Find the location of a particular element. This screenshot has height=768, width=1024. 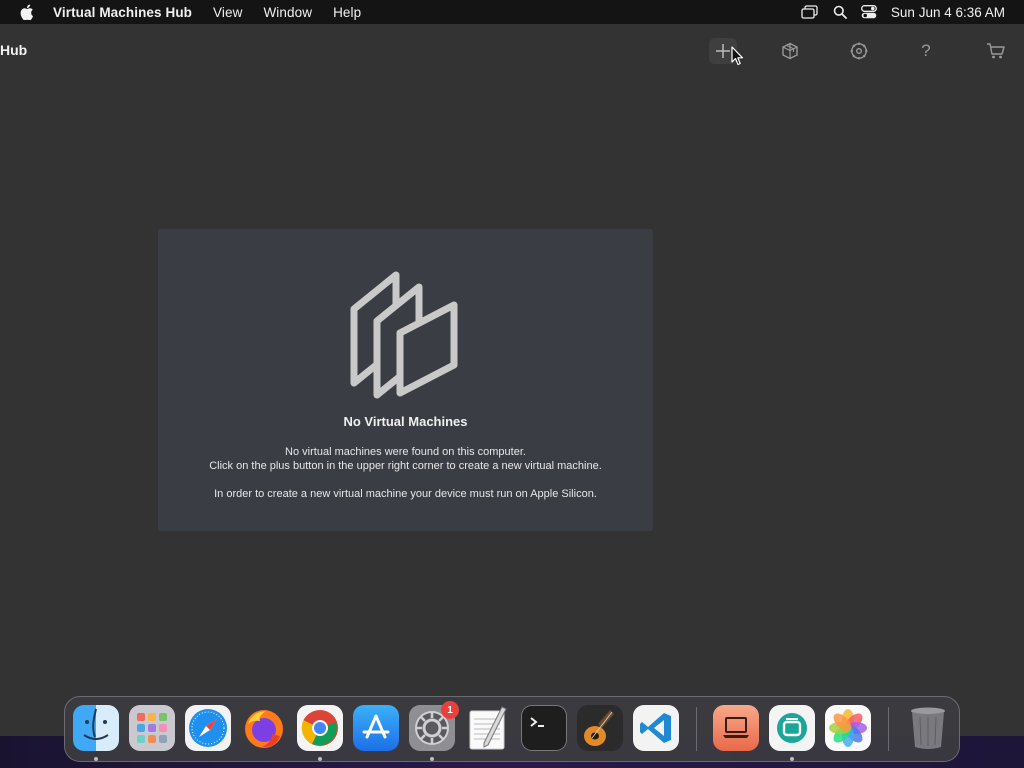

chrome-icon is located at coordinates (319, 728).